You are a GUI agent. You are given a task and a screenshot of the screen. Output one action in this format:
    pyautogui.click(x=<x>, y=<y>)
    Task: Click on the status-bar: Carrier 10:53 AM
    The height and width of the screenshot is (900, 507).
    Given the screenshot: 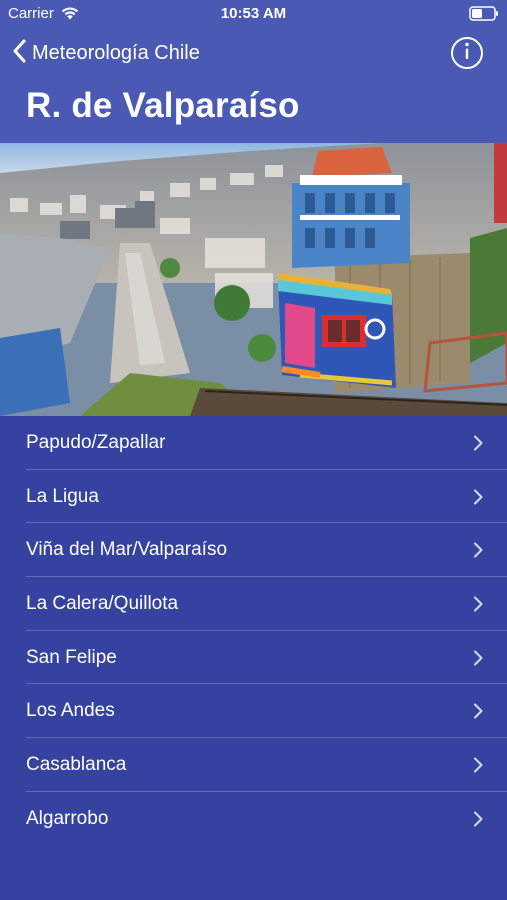 What is the action you would take?
    pyautogui.click(x=253, y=14)
    